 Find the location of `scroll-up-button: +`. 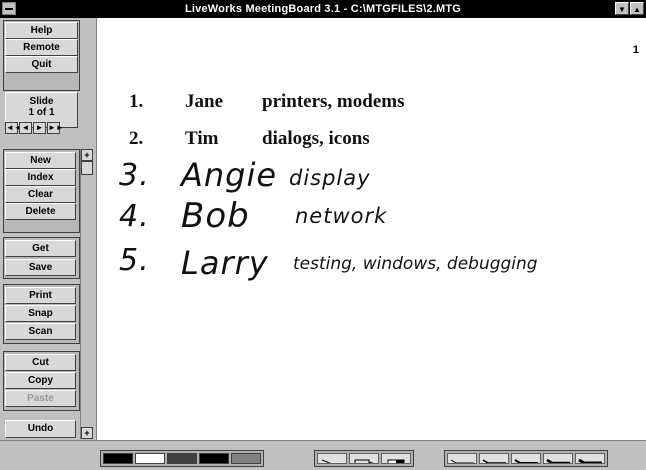

scroll-up-button: + is located at coordinates (87, 155).